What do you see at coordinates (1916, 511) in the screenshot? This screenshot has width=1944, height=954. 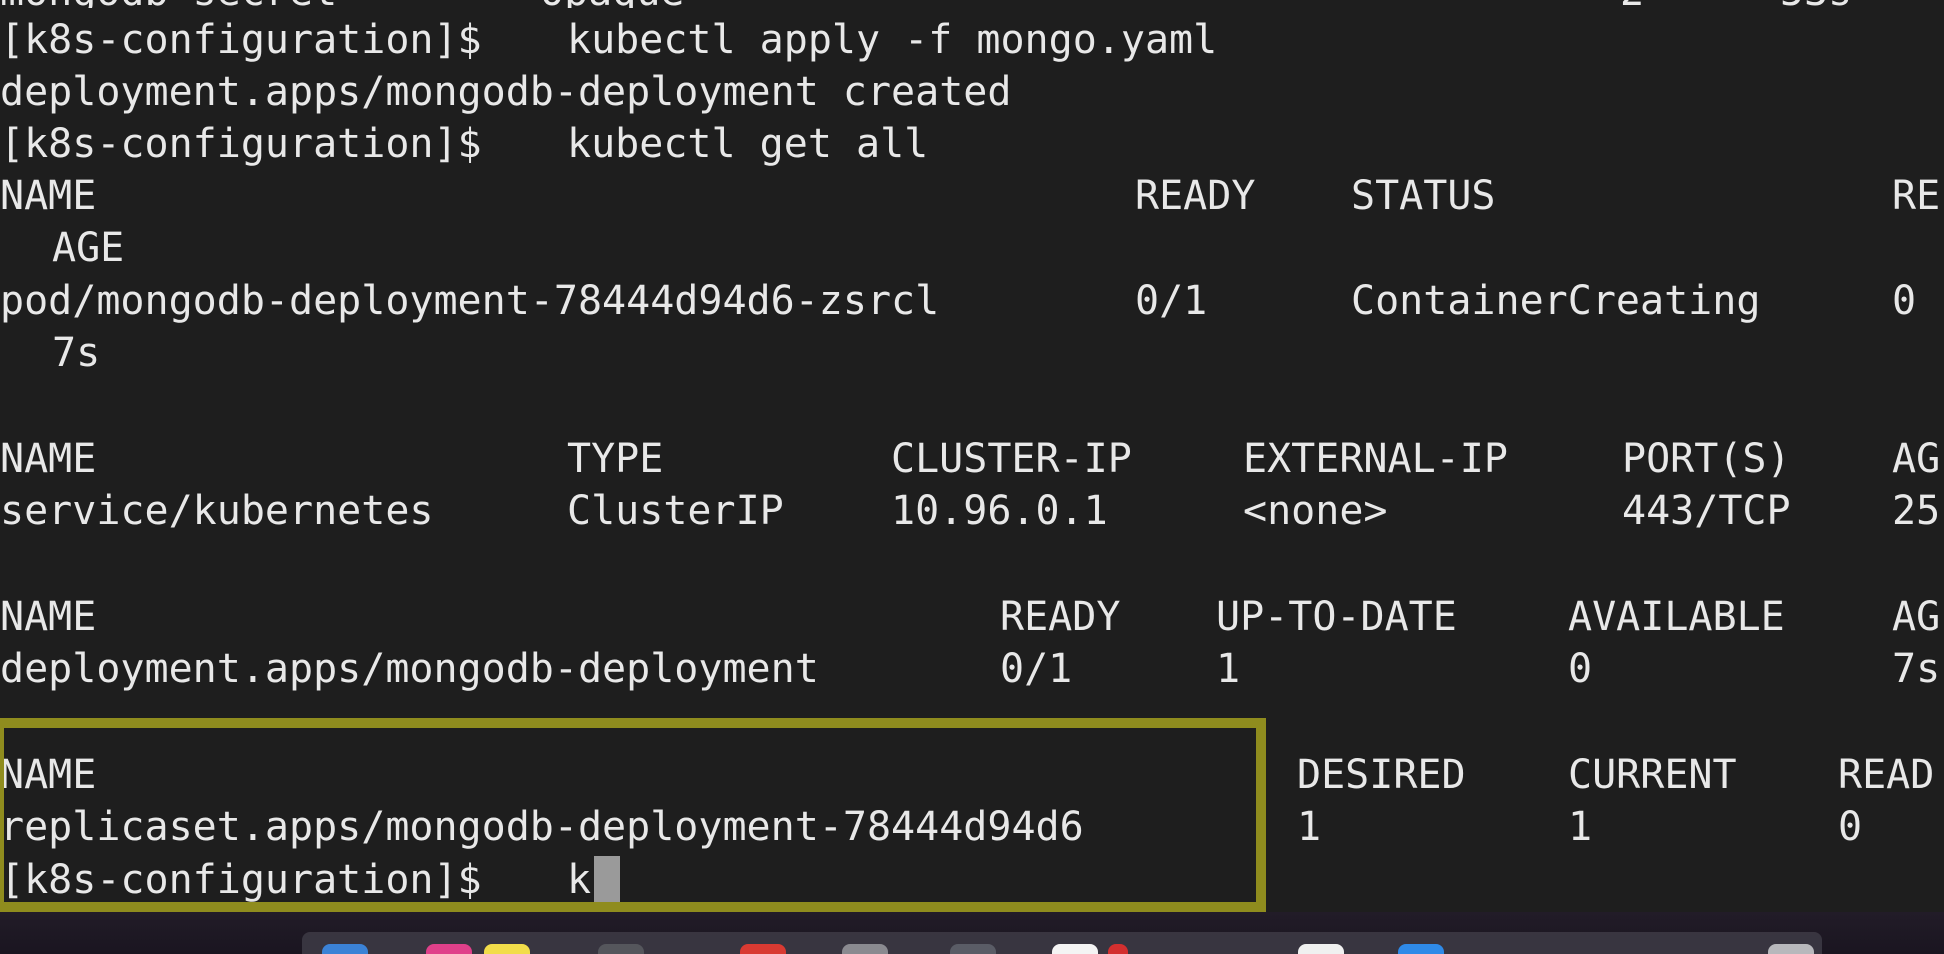 I see `service-age: 25` at bounding box center [1916, 511].